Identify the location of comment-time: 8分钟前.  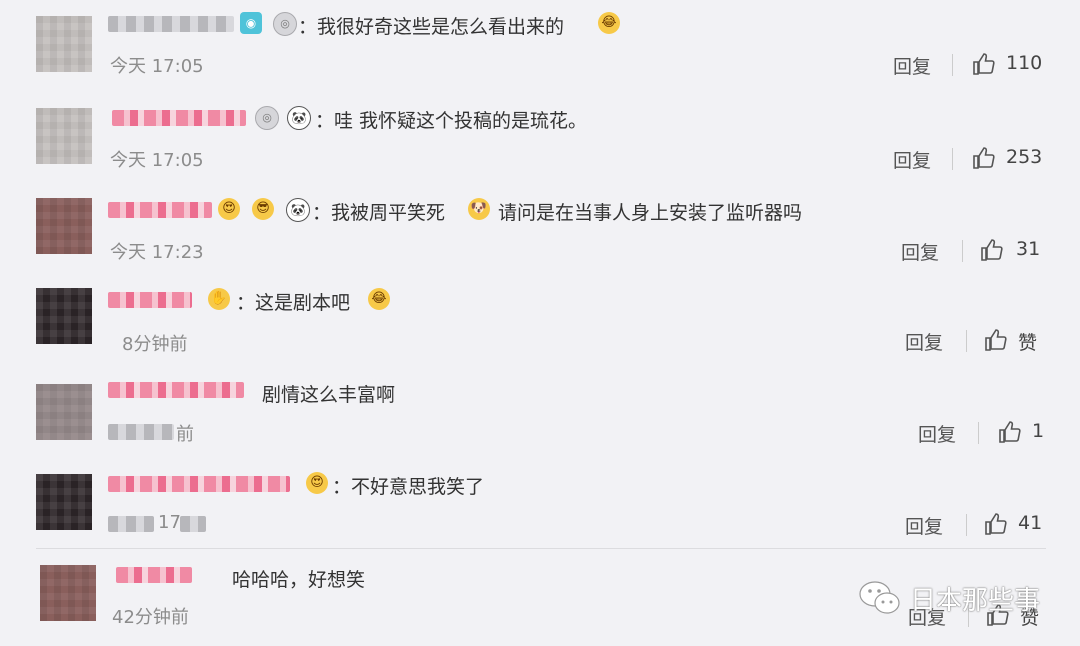
(155, 344).